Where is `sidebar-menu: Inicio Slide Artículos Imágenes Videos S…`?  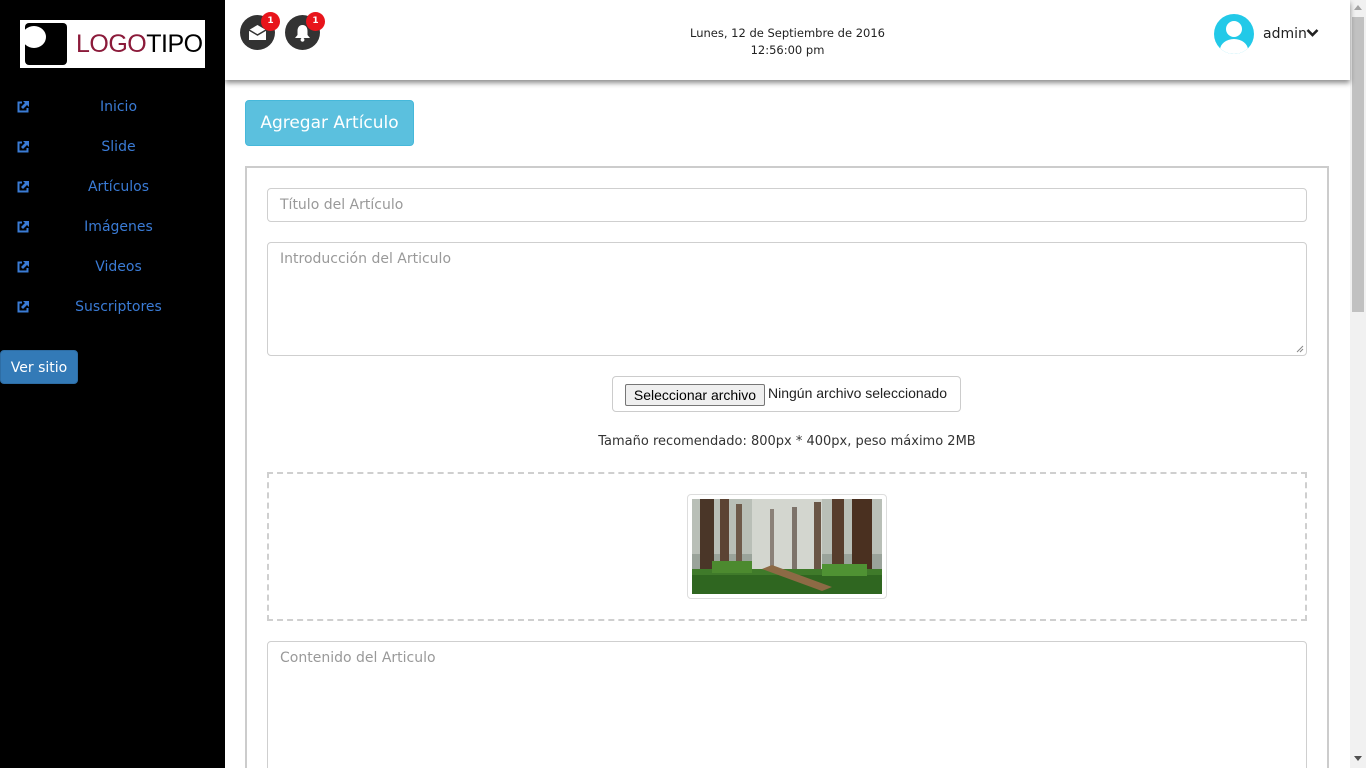
sidebar-menu: Inicio Slide Artículos Imágenes Videos S… is located at coordinates (112, 209).